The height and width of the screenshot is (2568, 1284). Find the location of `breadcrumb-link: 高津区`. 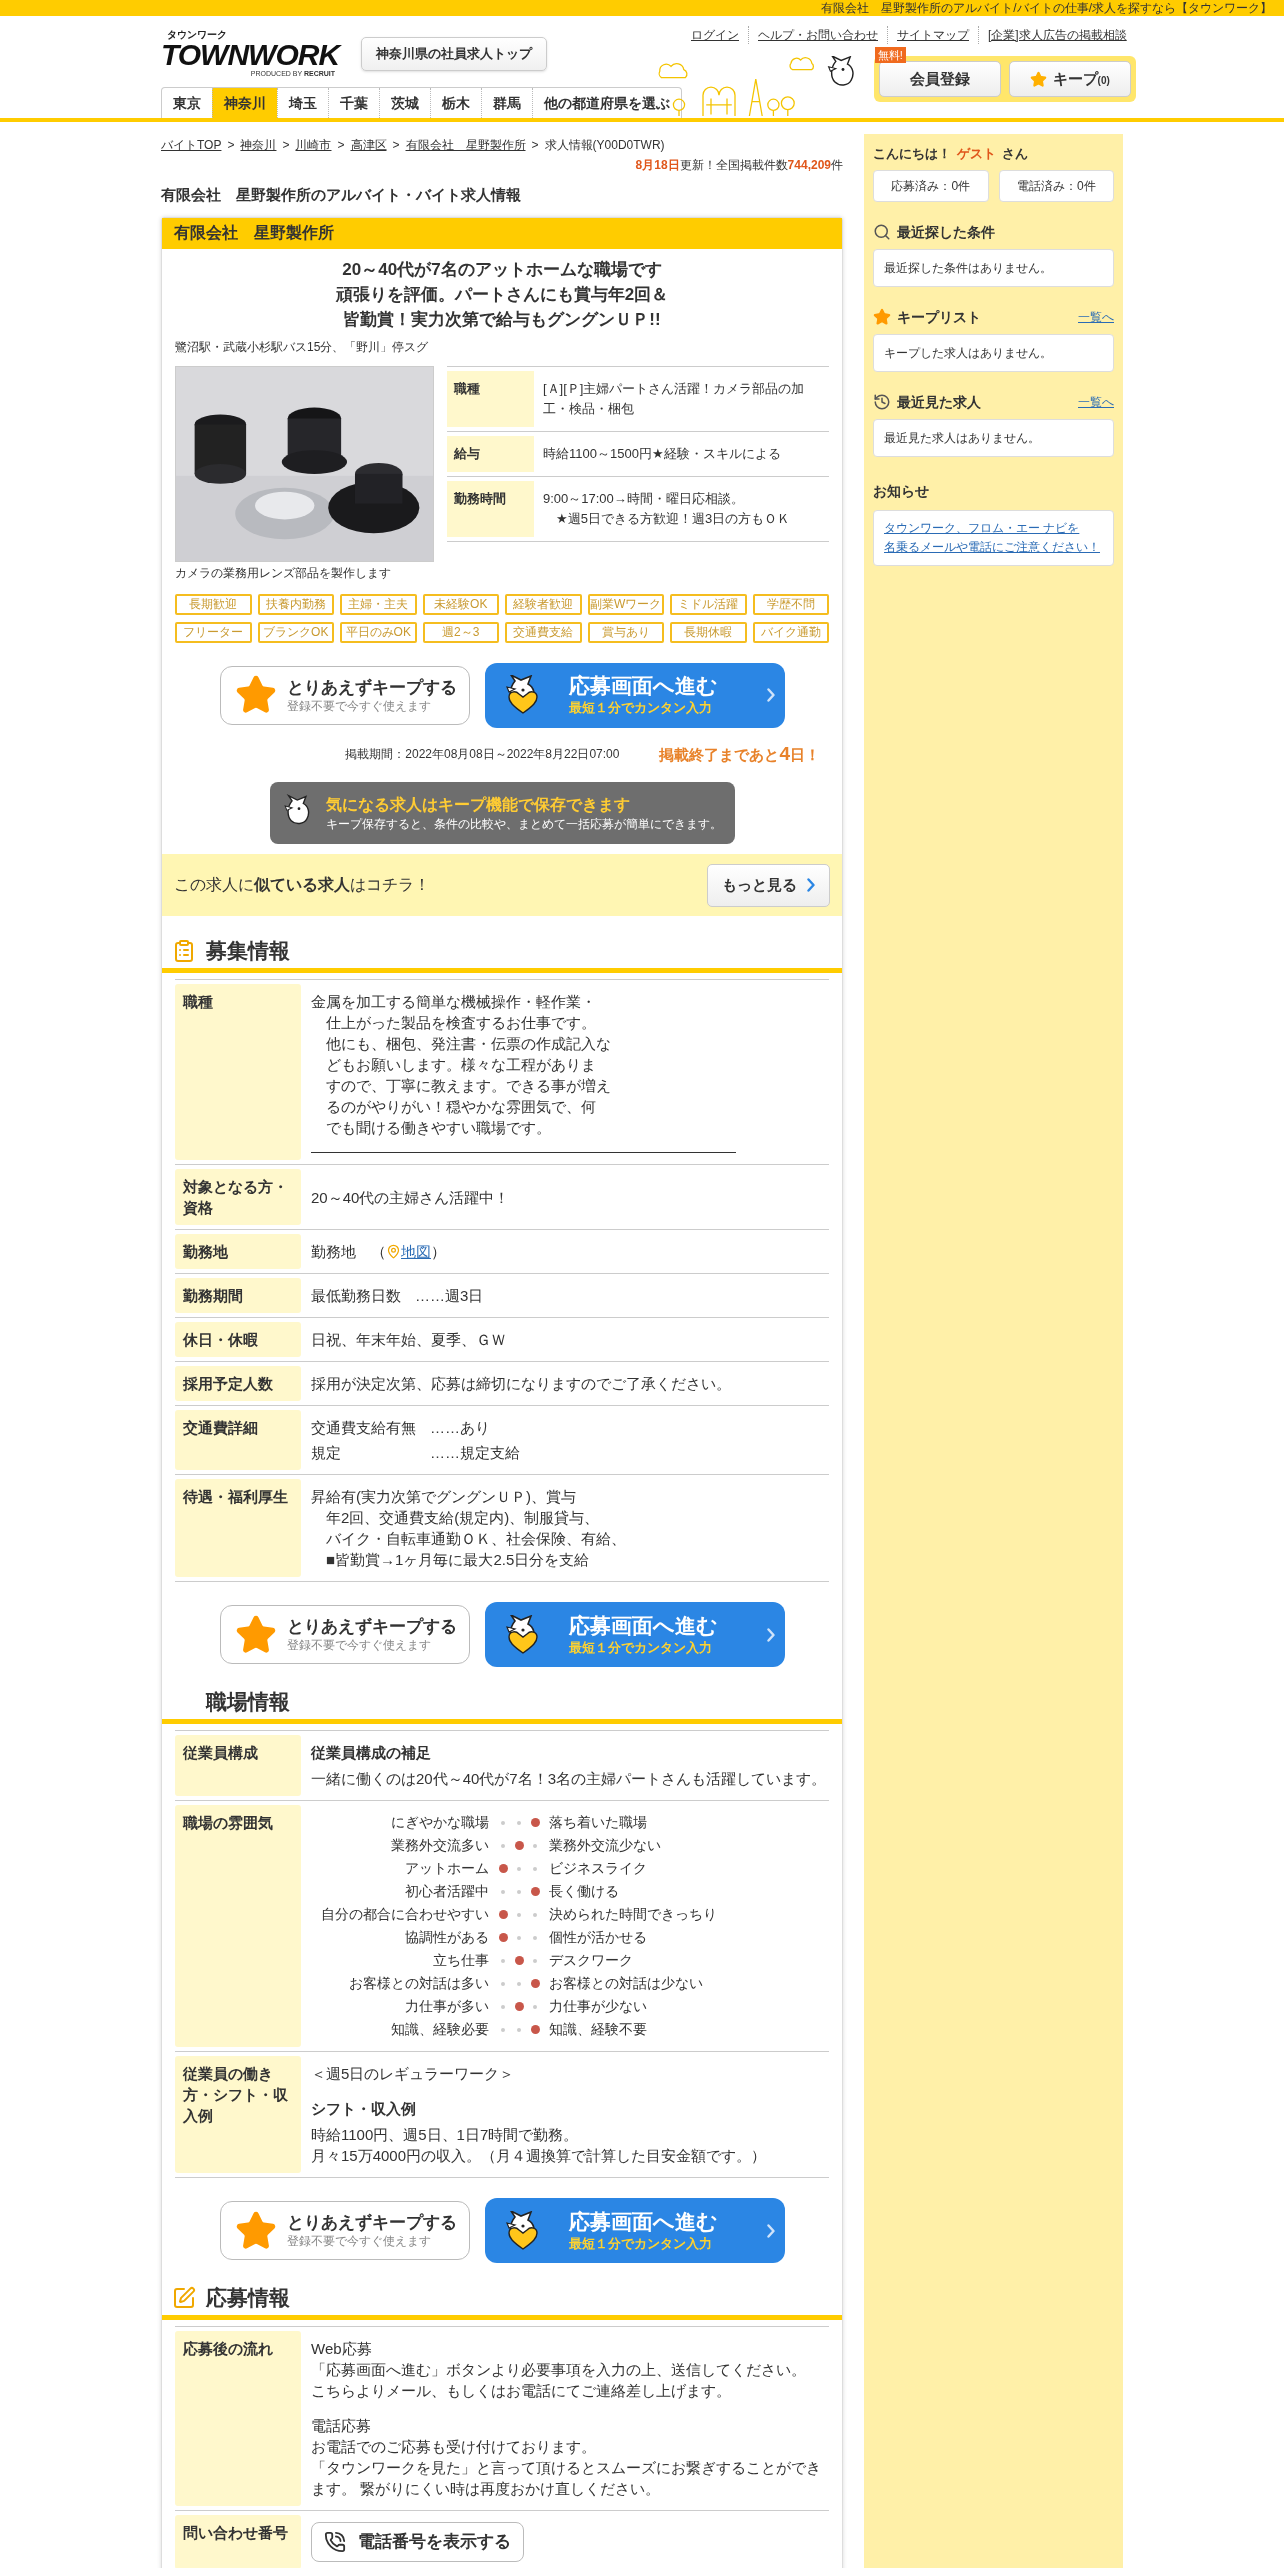

breadcrumb-link: 高津区 is located at coordinates (368, 145).